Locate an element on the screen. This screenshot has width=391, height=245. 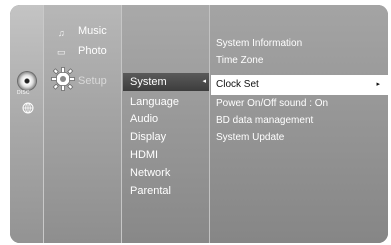
music-note-icon: ♫ is located at coordinates (61, 33).